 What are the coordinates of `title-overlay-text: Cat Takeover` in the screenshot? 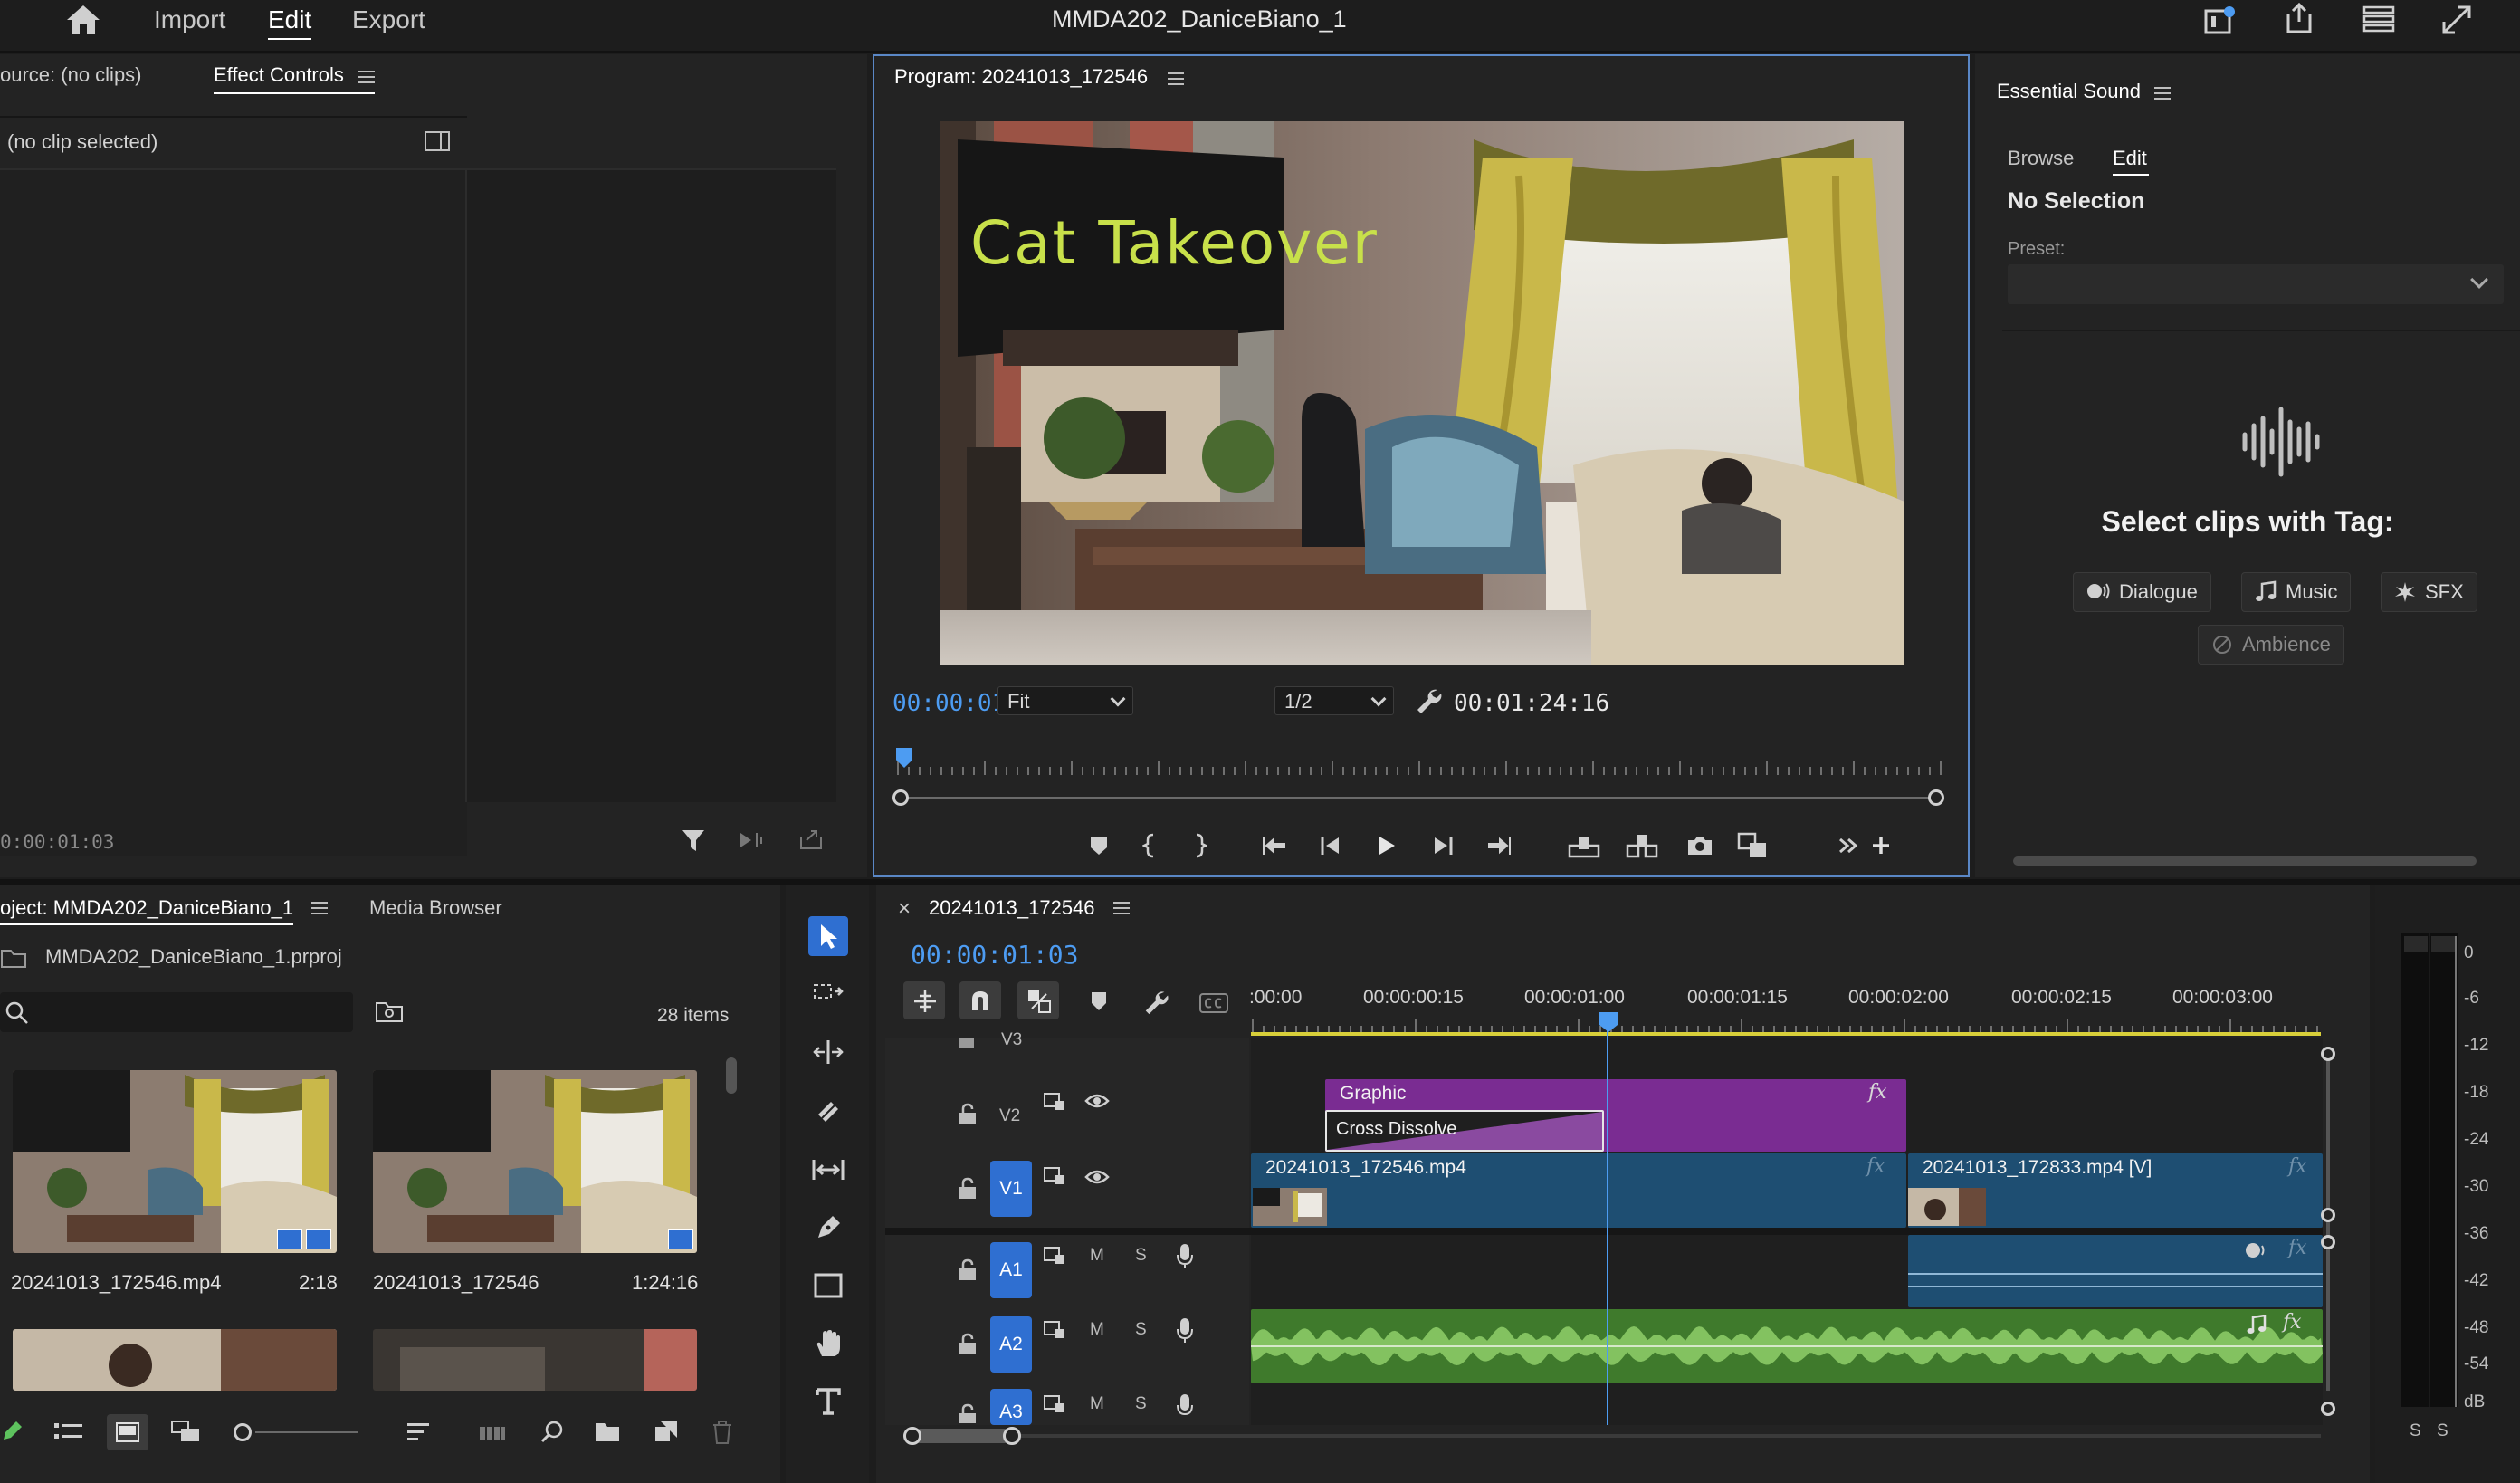 It's located at (1174, 243).